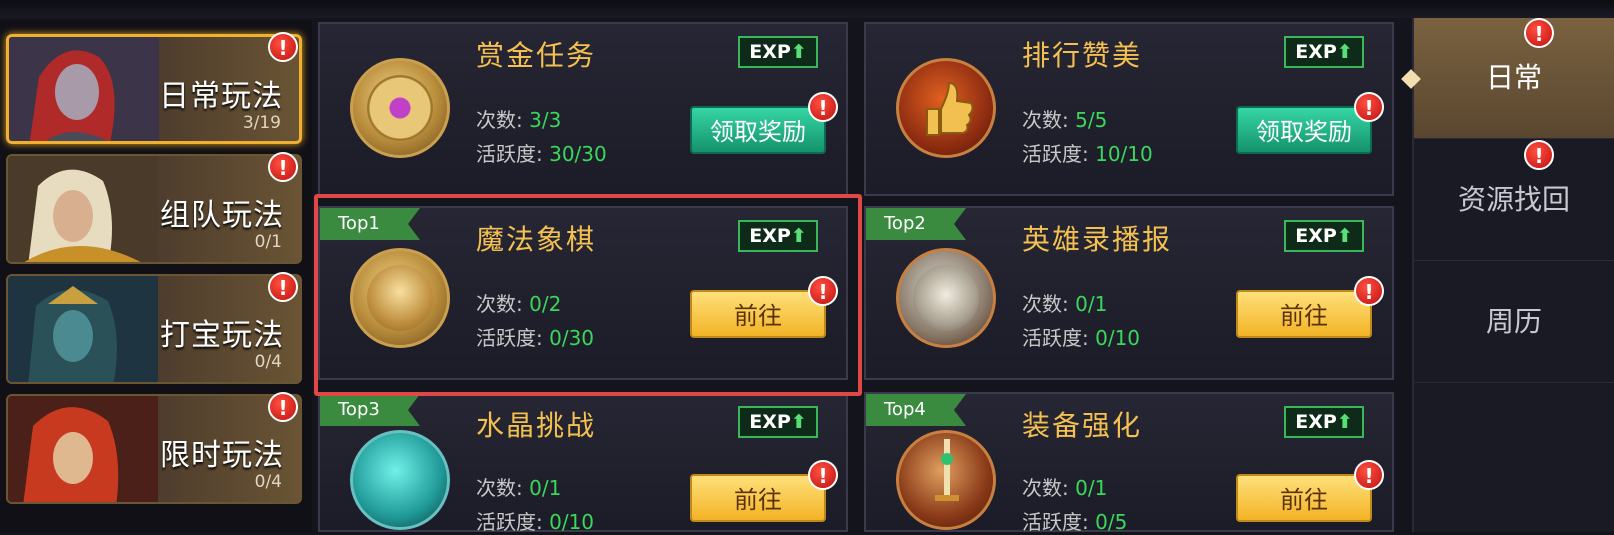 The image size is (1614, 535). What do you see at coordinates (1124, 154) in the screenshot?
I see `activity-value: 10/10` at bounding box center [1124, 154].